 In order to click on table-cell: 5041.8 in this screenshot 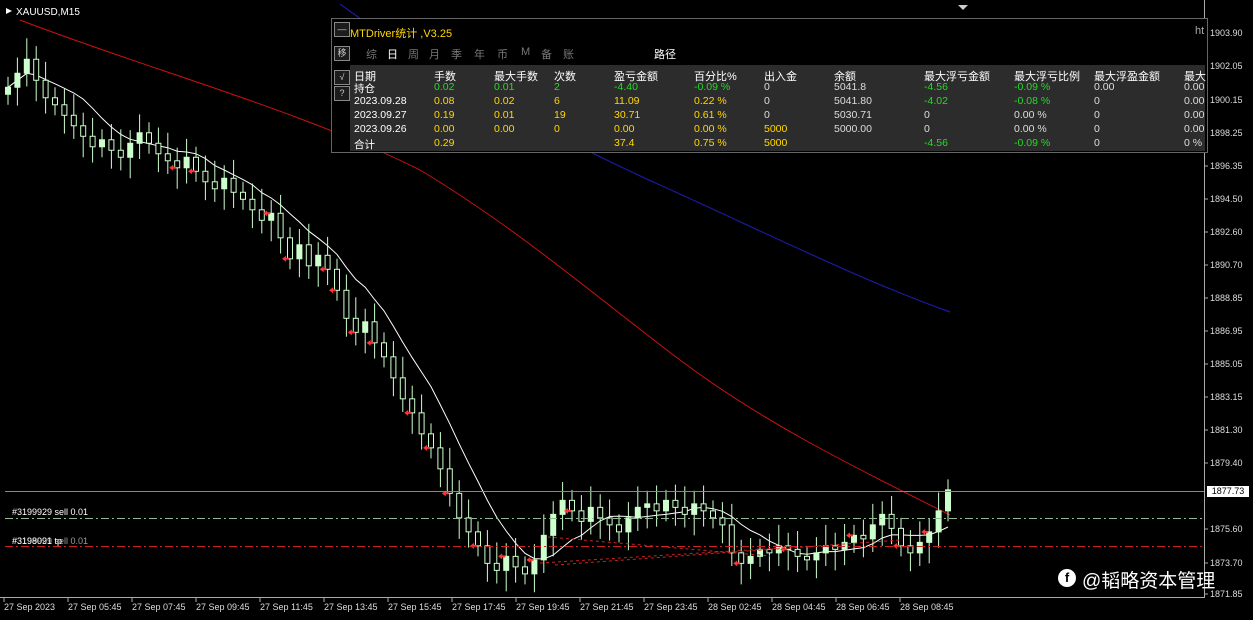, I will do `click(850, 87)`.